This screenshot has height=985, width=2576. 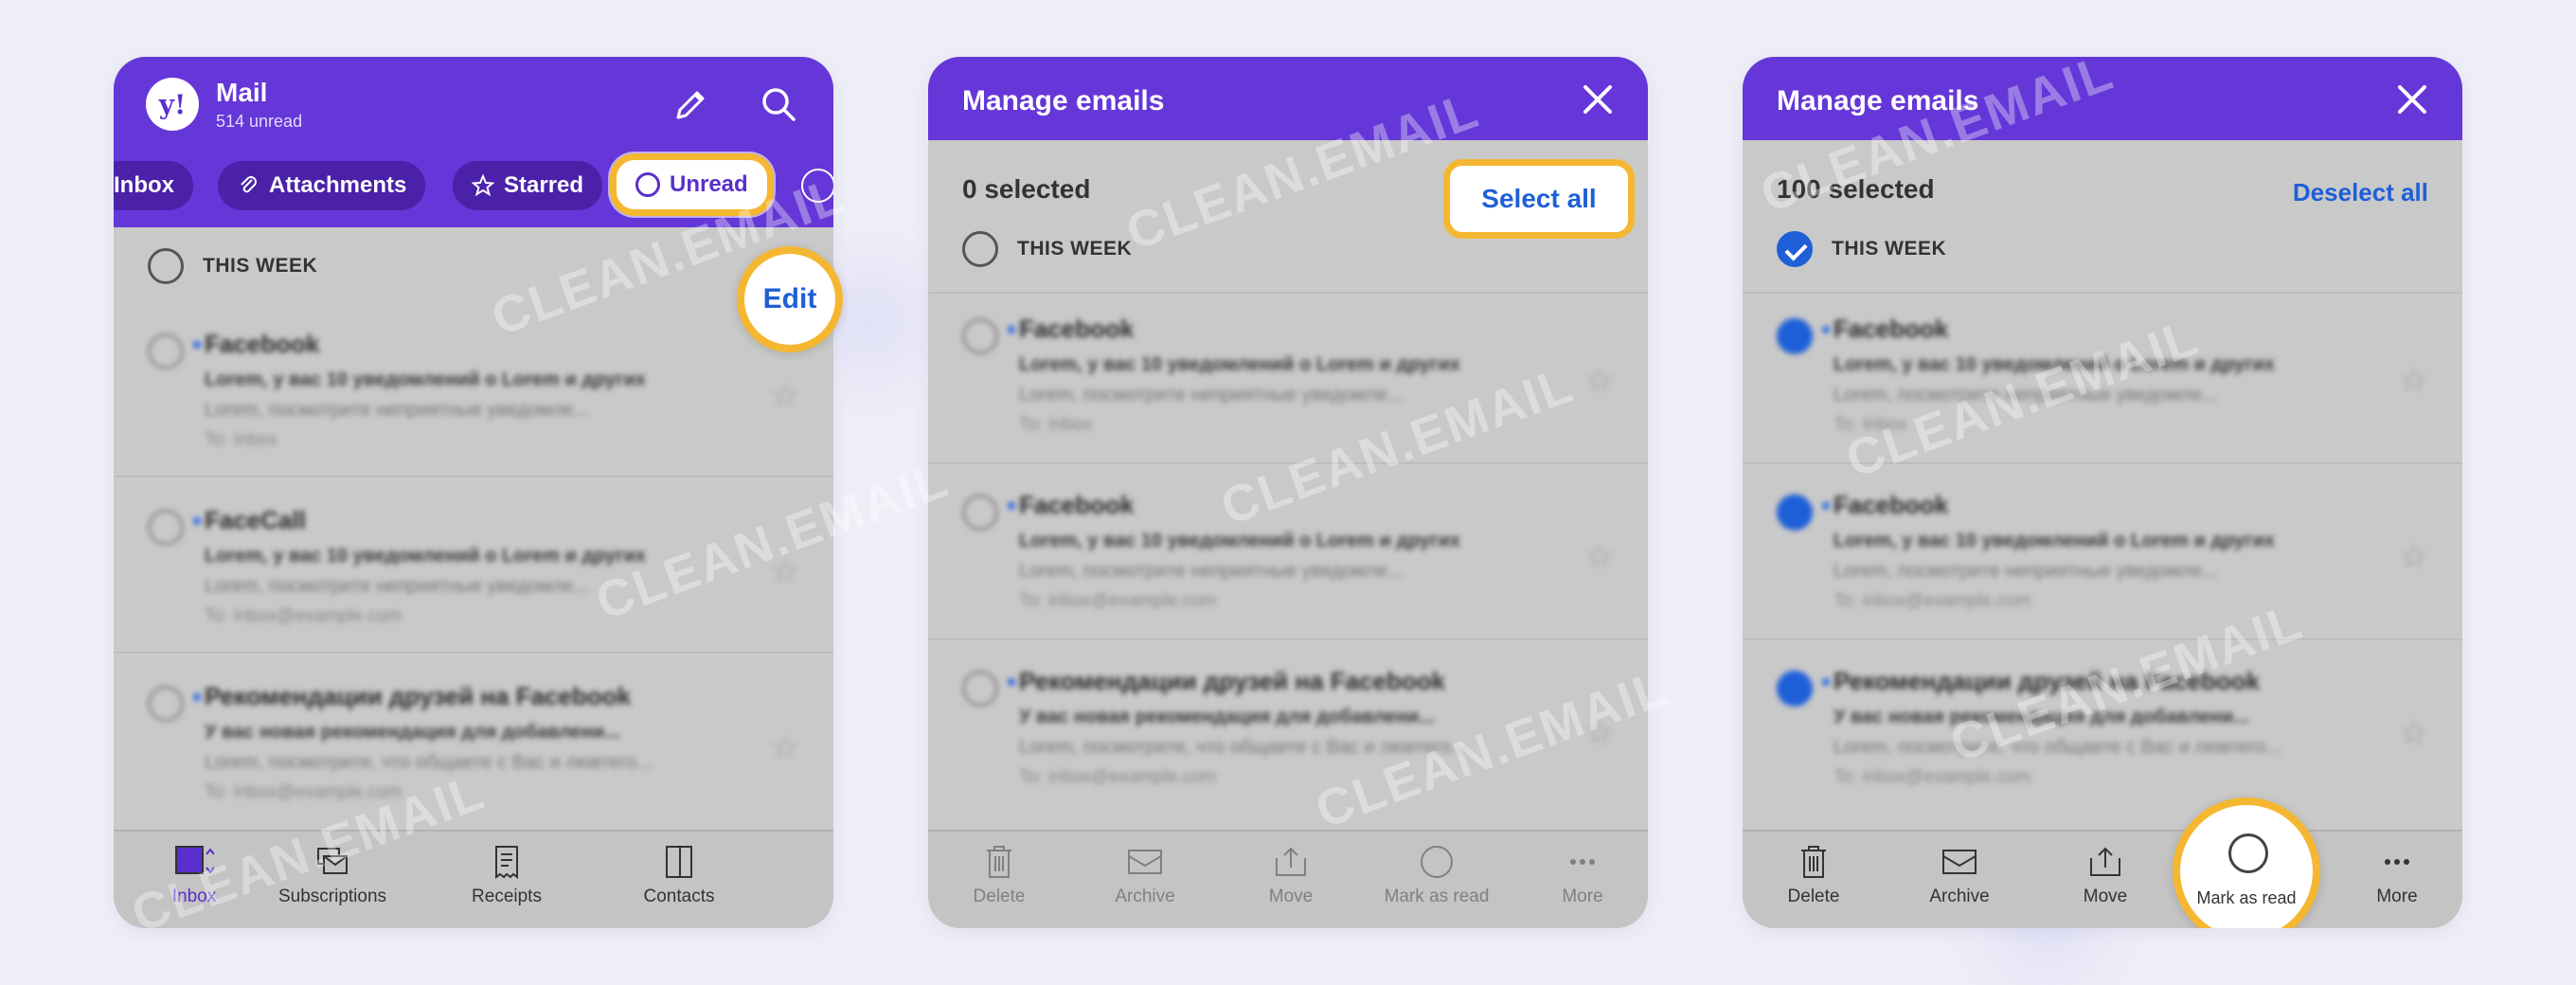 I want to click on nav-inbox: Inbox, so click(x=194, y=875).